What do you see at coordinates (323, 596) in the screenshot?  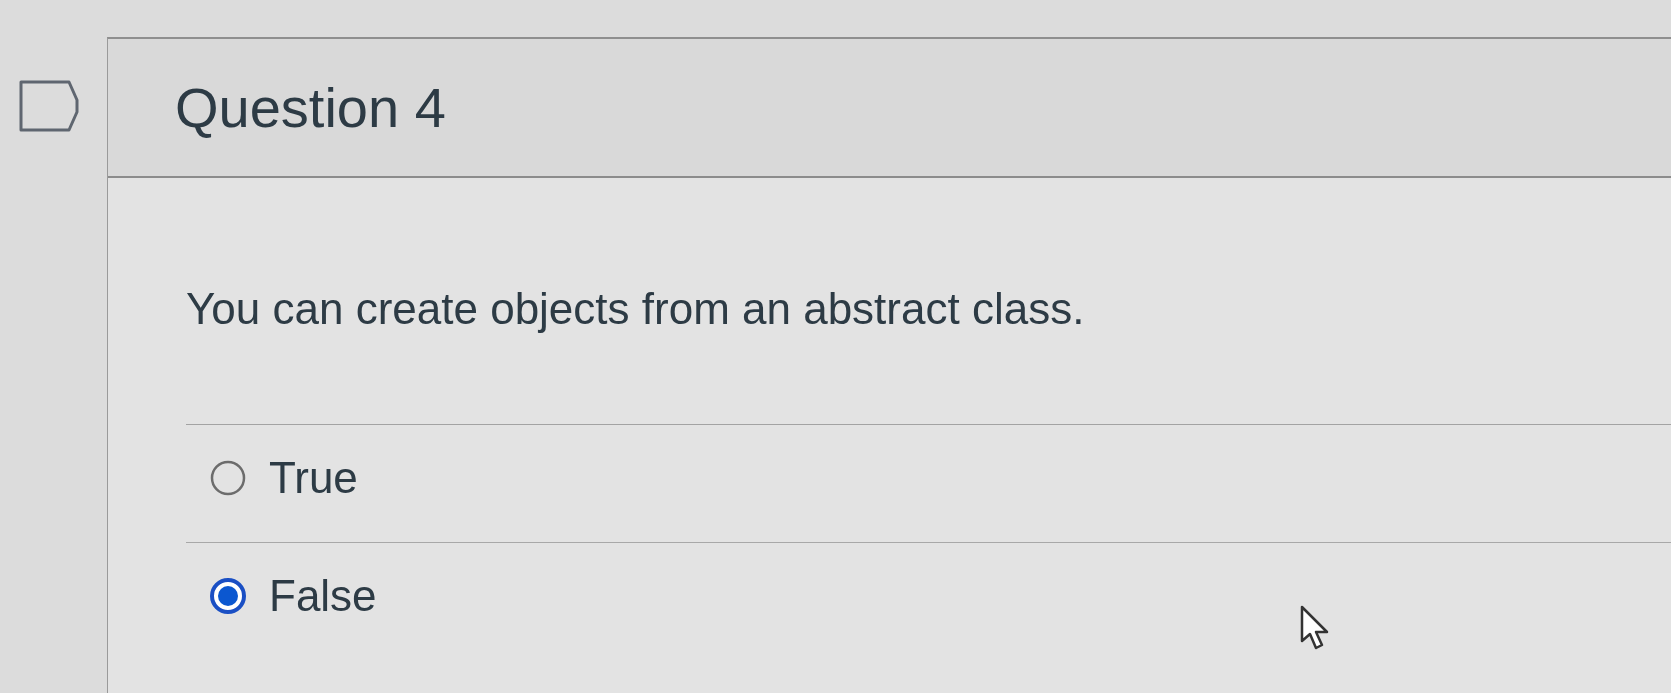 I see `option-label: False` at bounding box center [323, 596].